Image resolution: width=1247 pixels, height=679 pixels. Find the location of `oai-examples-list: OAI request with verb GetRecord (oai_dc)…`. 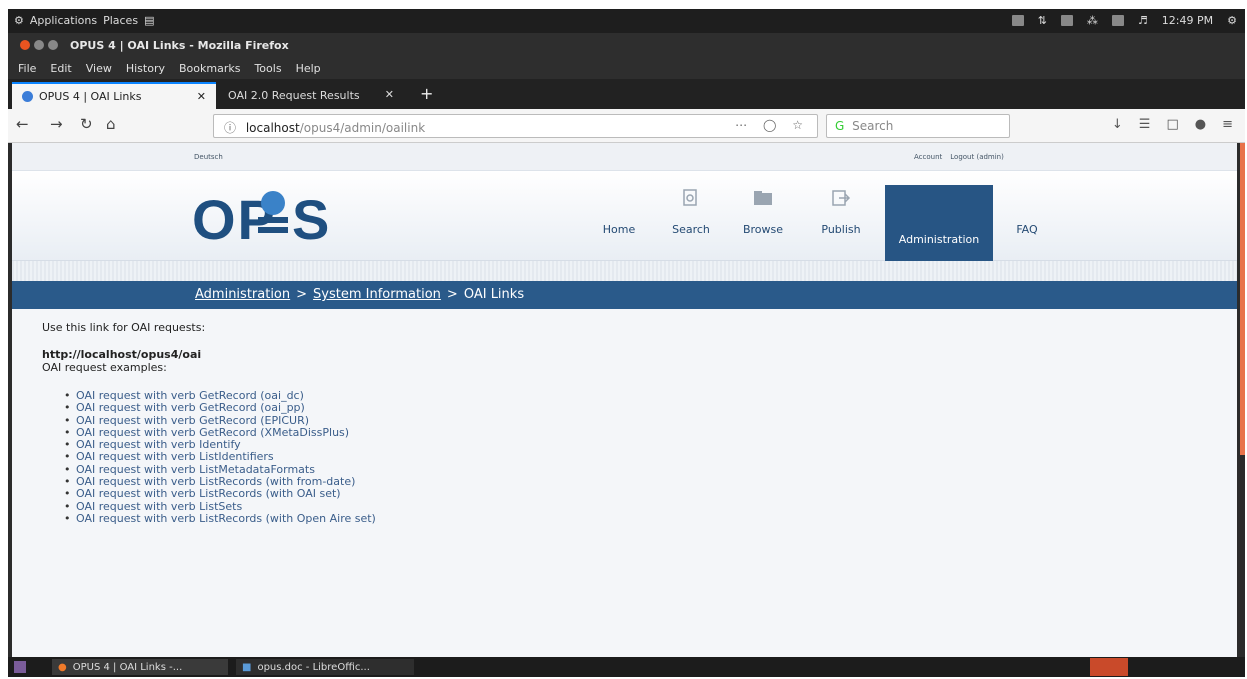

oai-examples-list: OAI request with verb GetRecord (oai_dc)… is located at coordinates (492, 457).